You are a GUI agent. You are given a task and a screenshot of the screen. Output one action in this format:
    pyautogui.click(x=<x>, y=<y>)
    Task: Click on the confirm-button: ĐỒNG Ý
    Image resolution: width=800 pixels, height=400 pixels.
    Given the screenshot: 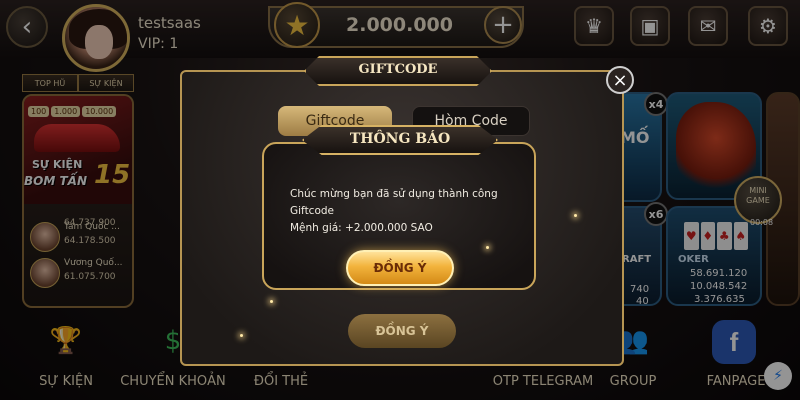 What is the action you would take?
    pyautogui.click(x=400, y=268)
    